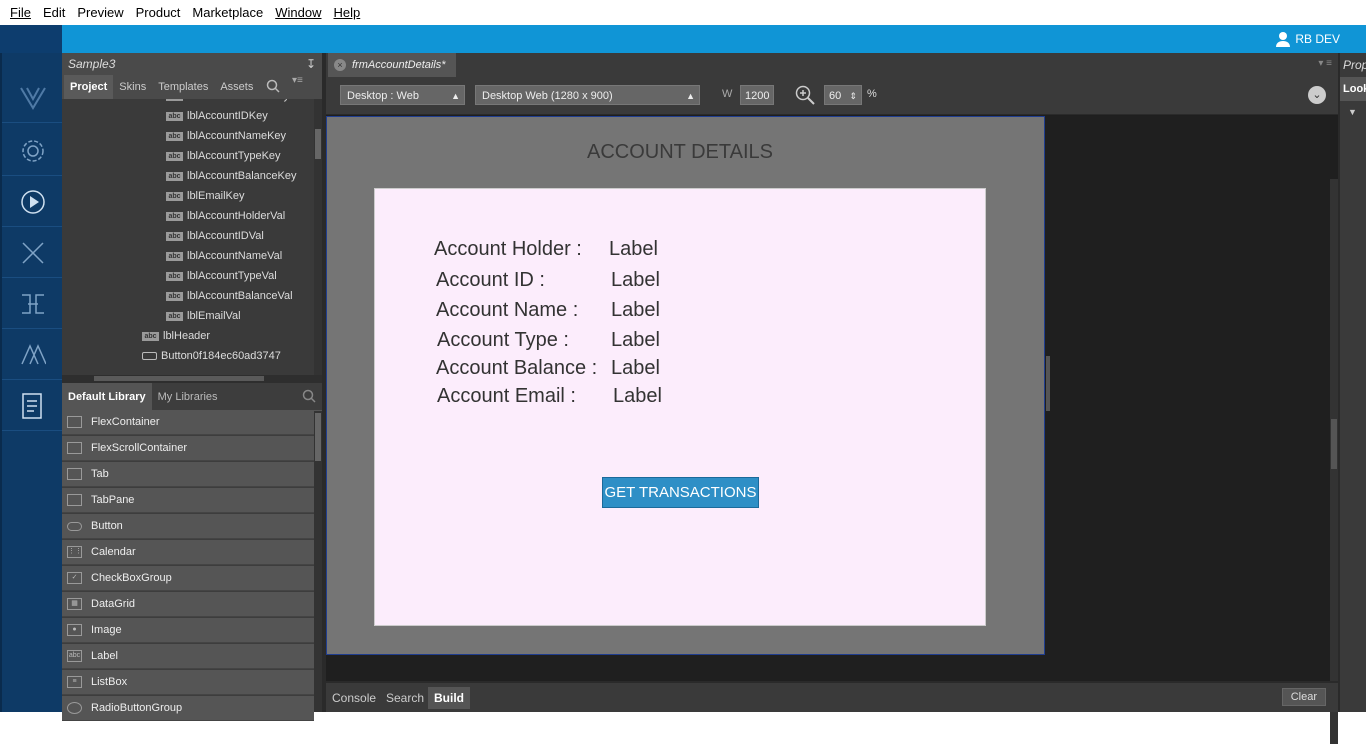  I want to click on services-icon, so click(33, 304).